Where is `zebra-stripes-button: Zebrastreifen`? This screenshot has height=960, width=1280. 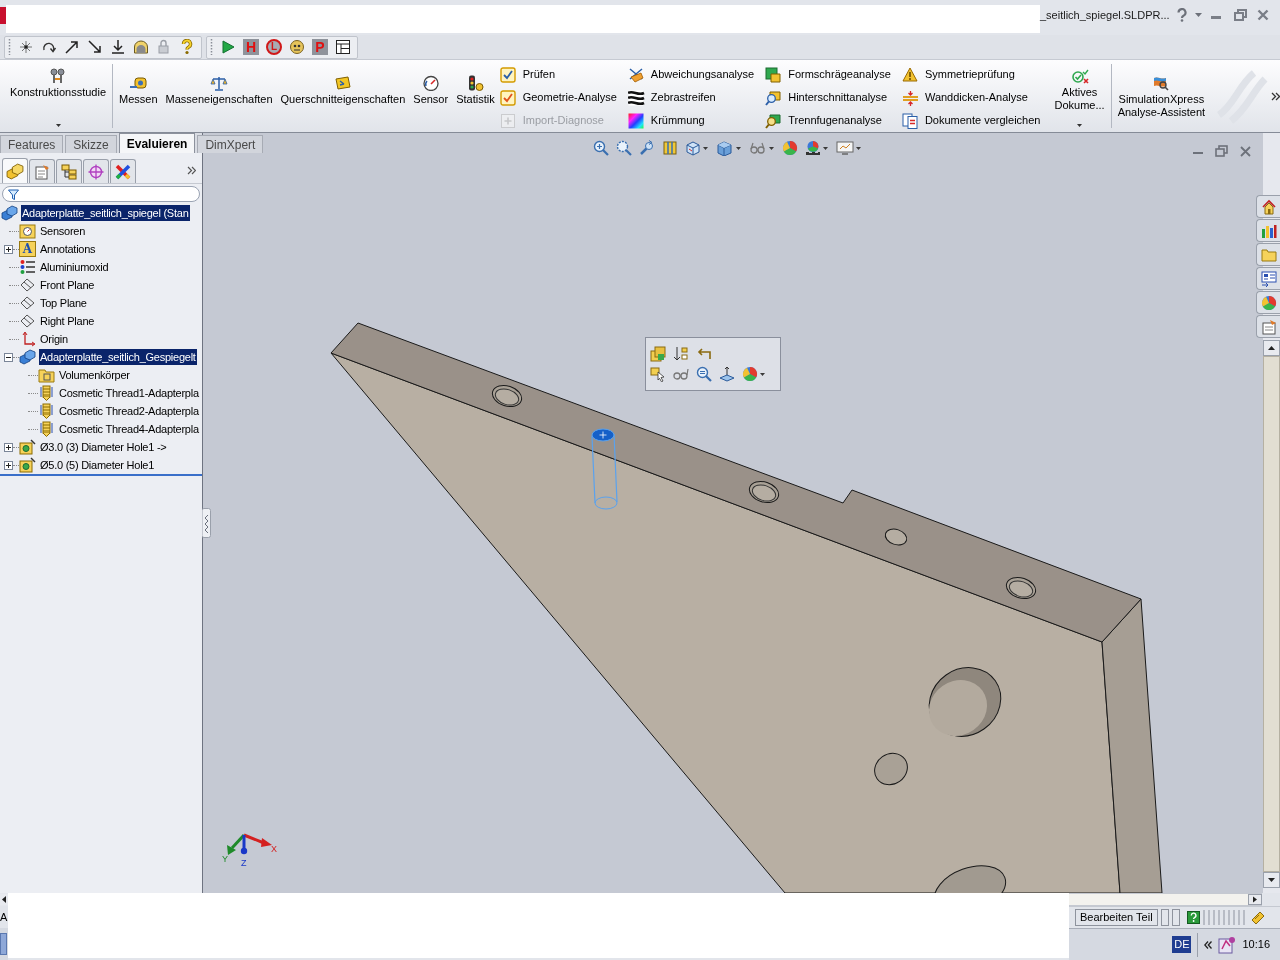 zebra-stripes-button: Zebrastreifen is located at coordinates (691, 97).